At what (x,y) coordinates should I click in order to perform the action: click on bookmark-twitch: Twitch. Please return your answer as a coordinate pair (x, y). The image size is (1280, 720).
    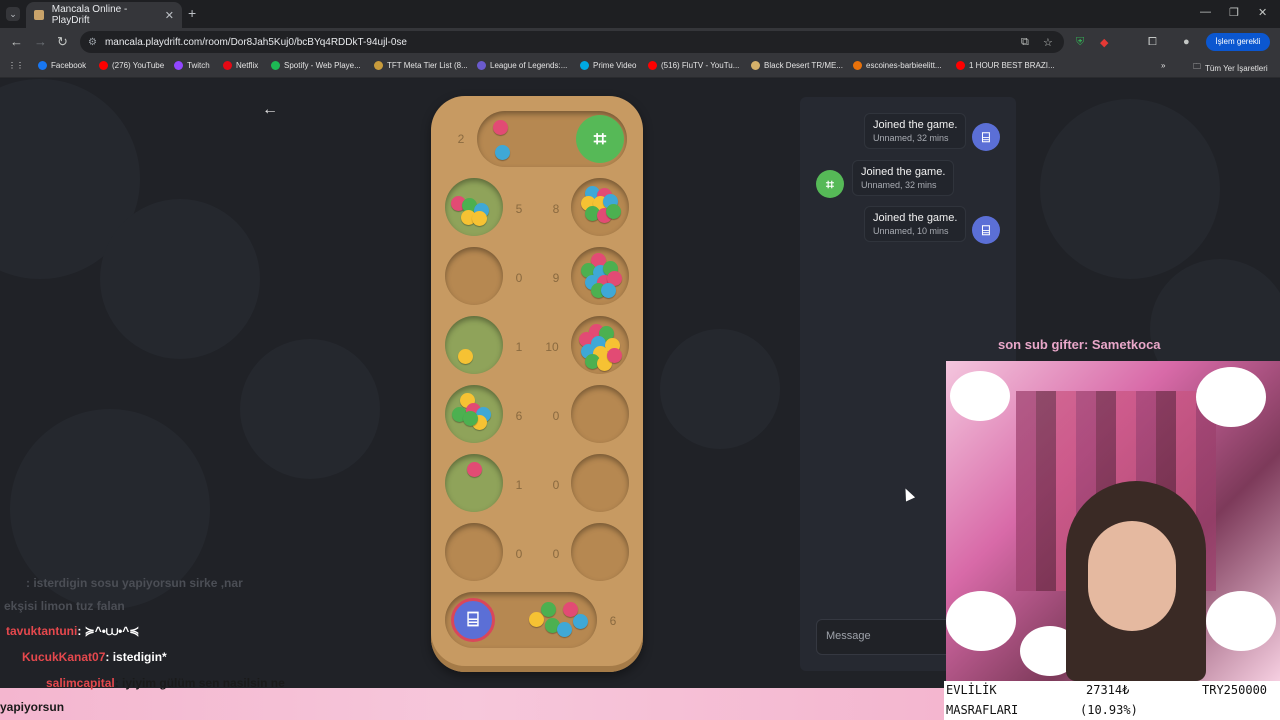
    Looking at the image, I should click on (192, 65).